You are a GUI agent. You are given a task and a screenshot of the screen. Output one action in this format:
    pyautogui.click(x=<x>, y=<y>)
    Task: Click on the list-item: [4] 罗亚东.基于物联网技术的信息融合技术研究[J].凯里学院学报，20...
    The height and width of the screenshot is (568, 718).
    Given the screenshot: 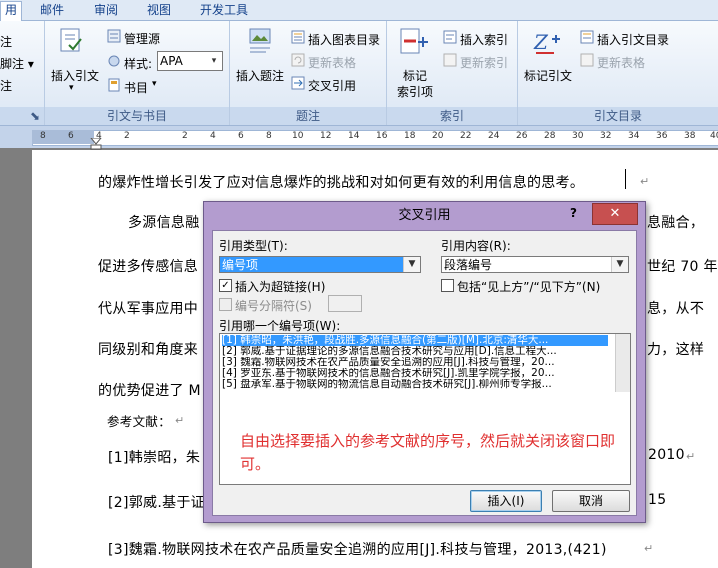 What is the action you would take?
    pyautogui.click(x=415, y=373)
    